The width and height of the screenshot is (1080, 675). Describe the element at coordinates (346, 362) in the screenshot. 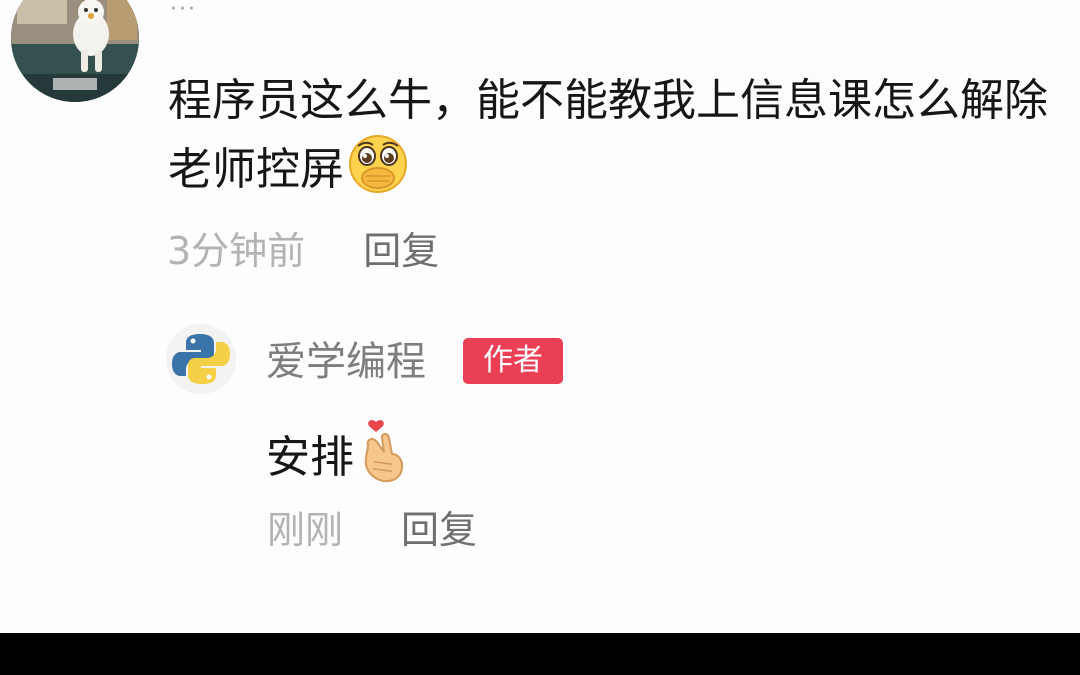

I see `author-name: 爱学编程` at that location.